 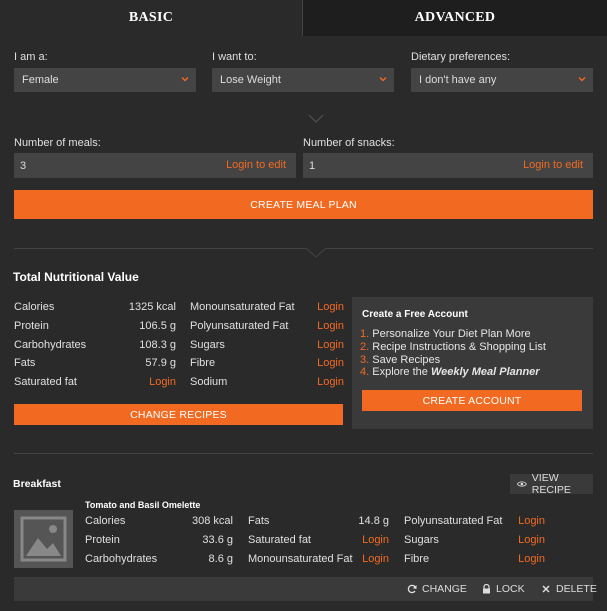 What do you see at coordinates (412, 589) in the screenshot?
I see `refresh-icon` at bounding box center [412, 589].